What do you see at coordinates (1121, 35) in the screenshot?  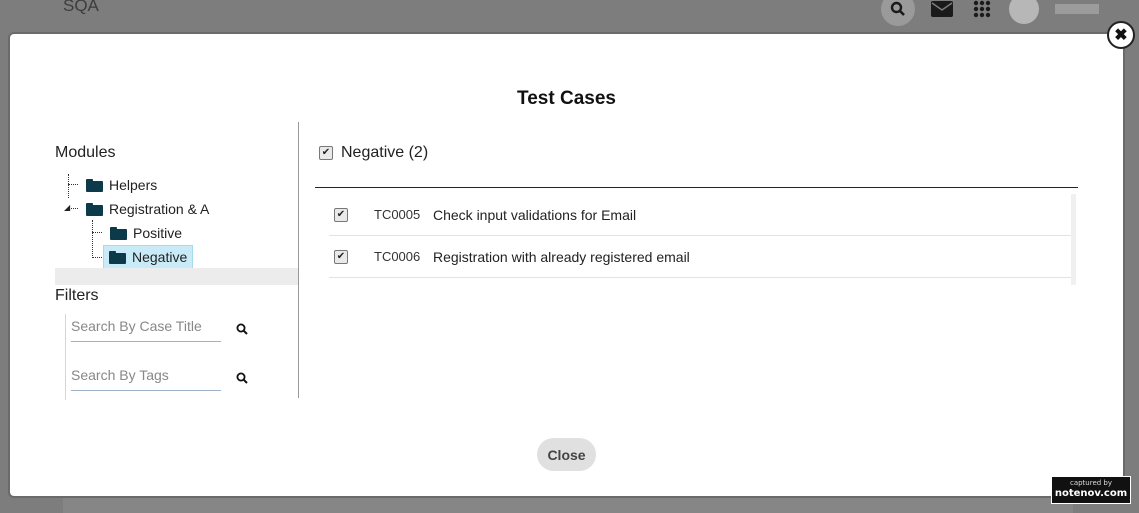 I see `close-icon: ✖` at bounding box center [1121, 35].